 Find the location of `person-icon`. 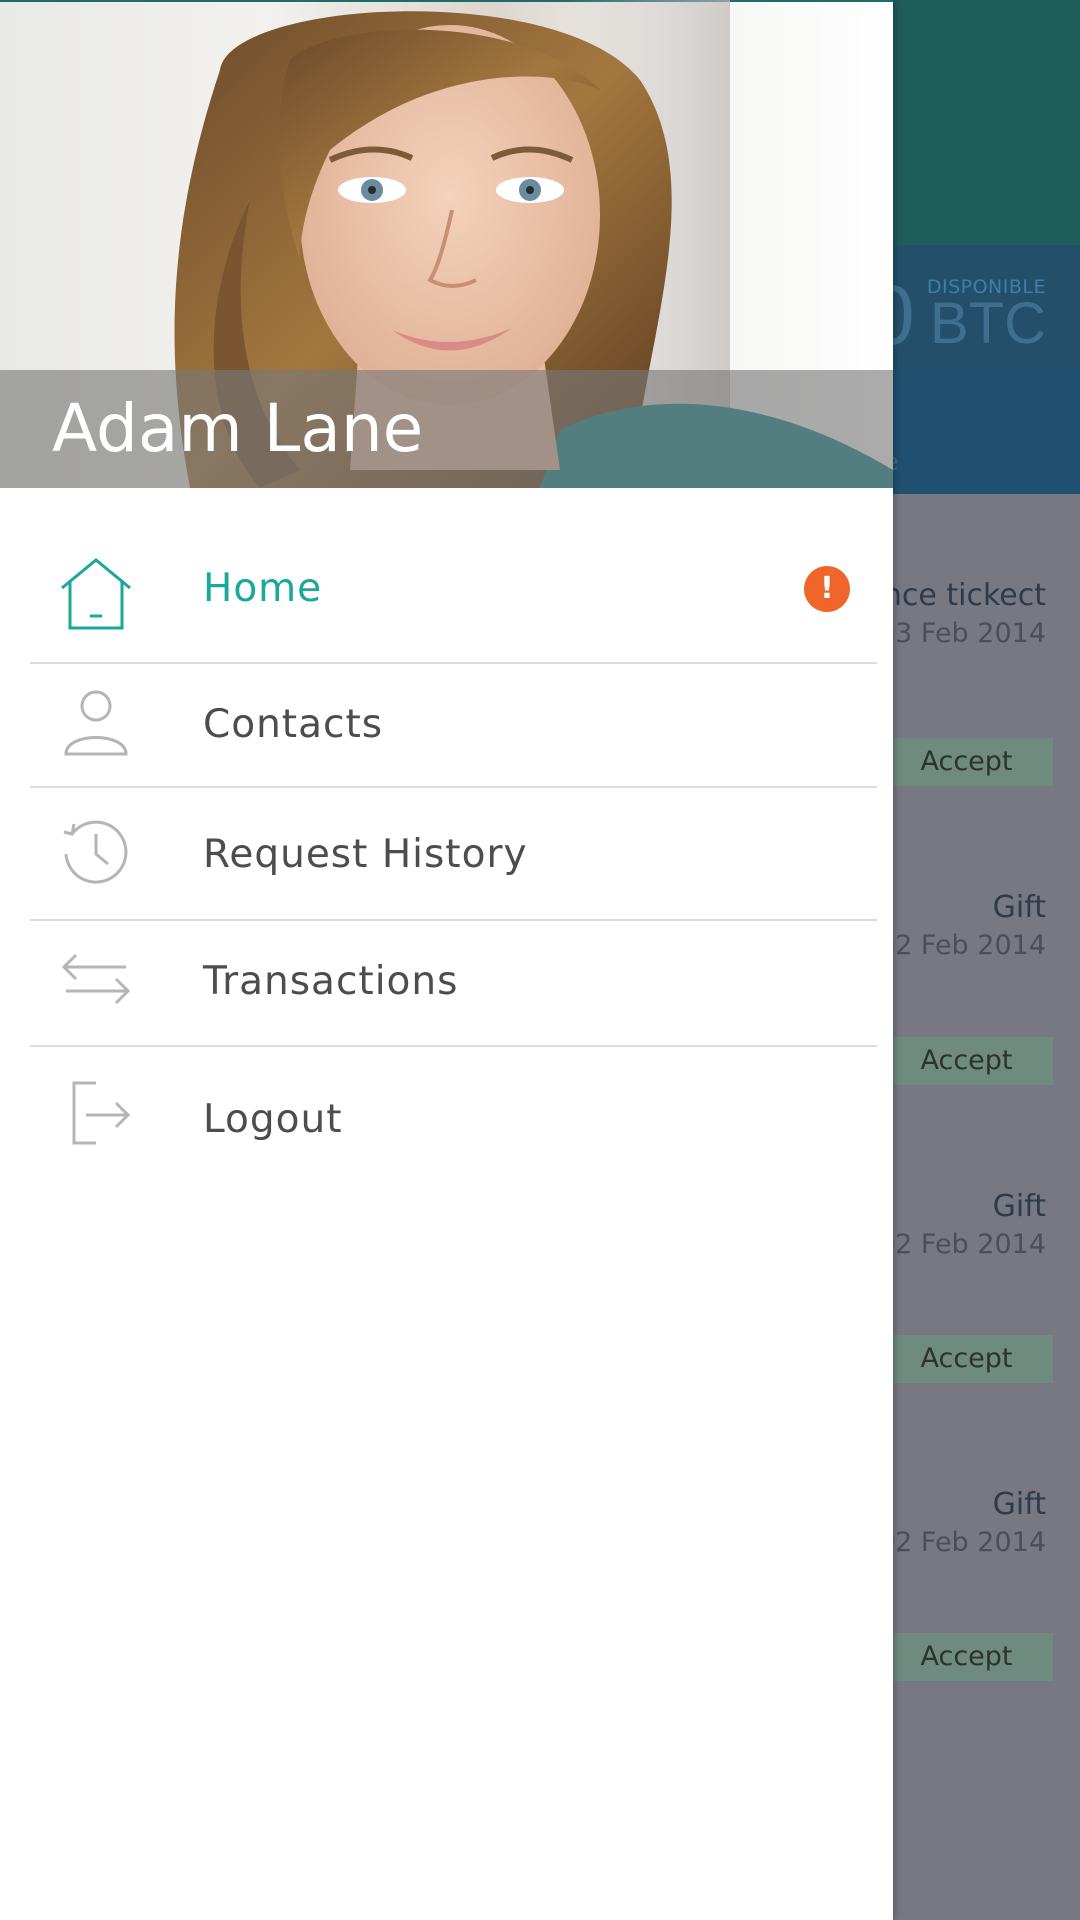

person-icon is located at coordinates (96, 722).